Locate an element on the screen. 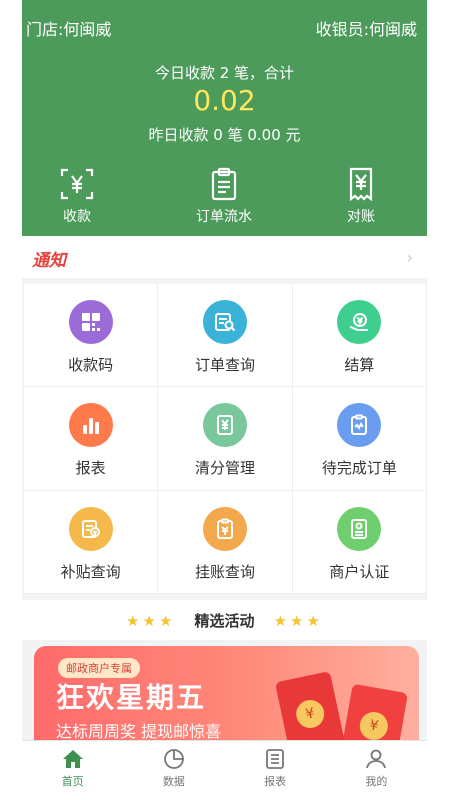  tab-report: 报表 is located at coordinates (275, 770).